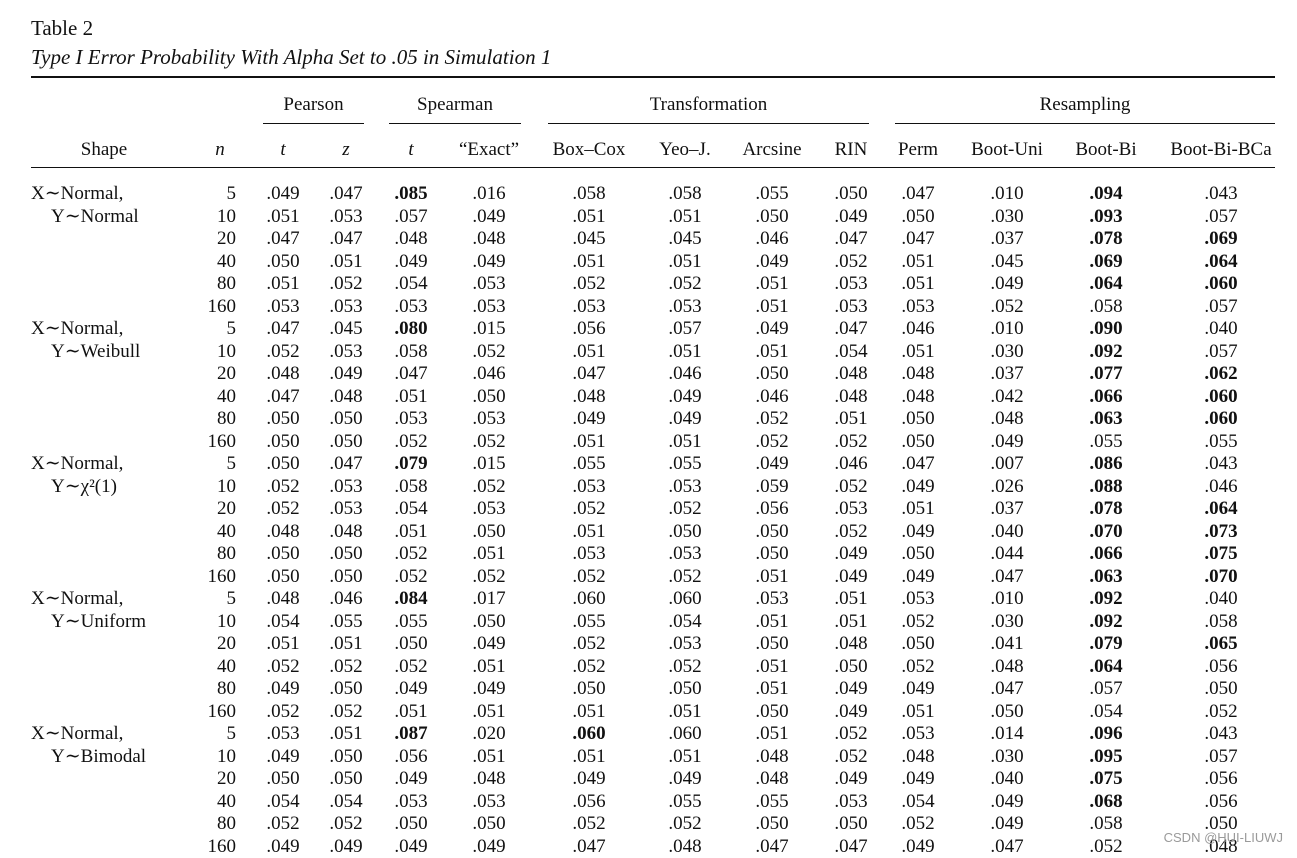 This screenshot has width=1297, height=858. What do you see at coordinates (1106, 778) in the screenshot?
I see `table-cell: .075` at bounding box center [1106, 778].